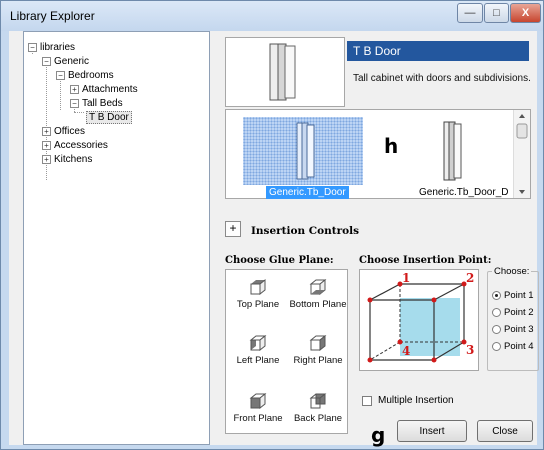 The width and height of the screenshot is (544, 450). Describe the element at coordinates (378, 154) in the screenshot. I see `item-gallery: Generic.Tb_Door Generic.Tb_Door_D` at that location.